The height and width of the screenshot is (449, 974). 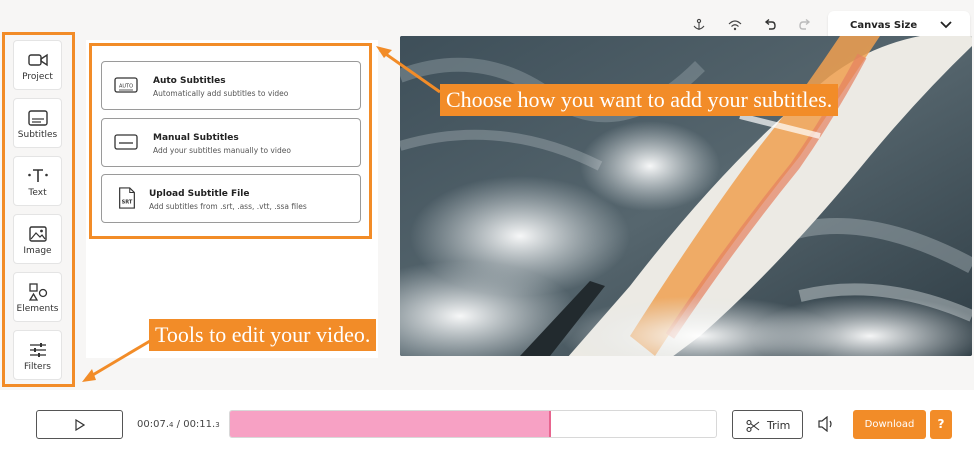 I want to click on play-icon, so click(x=80, y=425).